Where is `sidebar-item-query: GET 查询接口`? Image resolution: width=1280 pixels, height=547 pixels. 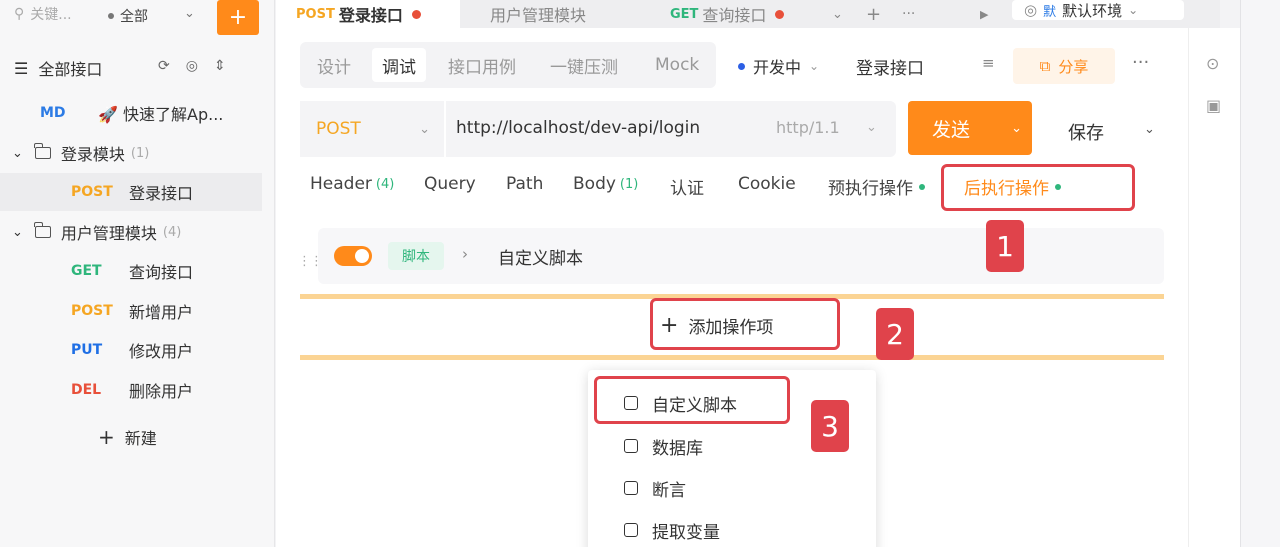 sidebar-item-query: GET 查询接口 is located at coordinates (131, 271).